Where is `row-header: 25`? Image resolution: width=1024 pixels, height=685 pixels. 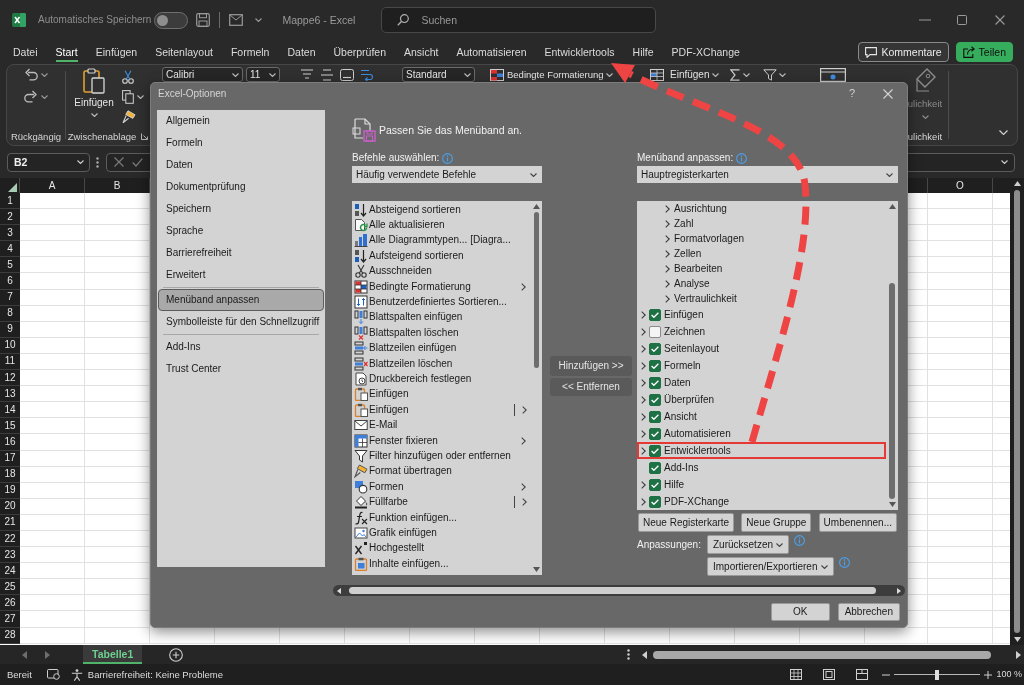
row-header: 25 is located at coordinates (10, 587).